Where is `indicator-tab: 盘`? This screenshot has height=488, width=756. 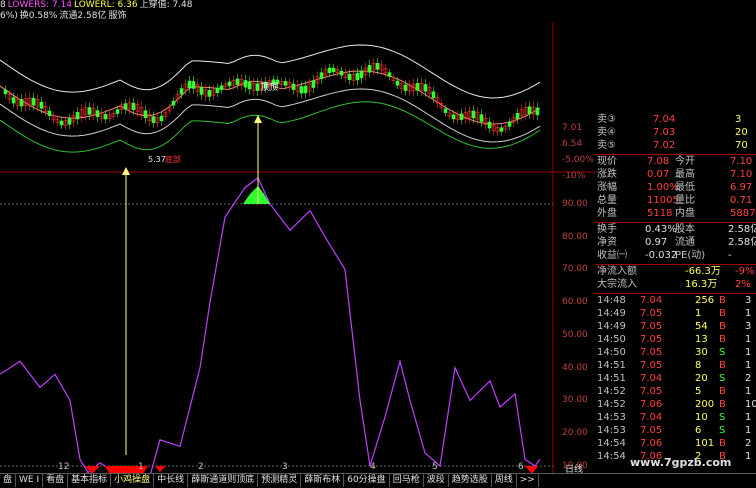
indicator-tab: 盘 is located at coordinates (8, 480).